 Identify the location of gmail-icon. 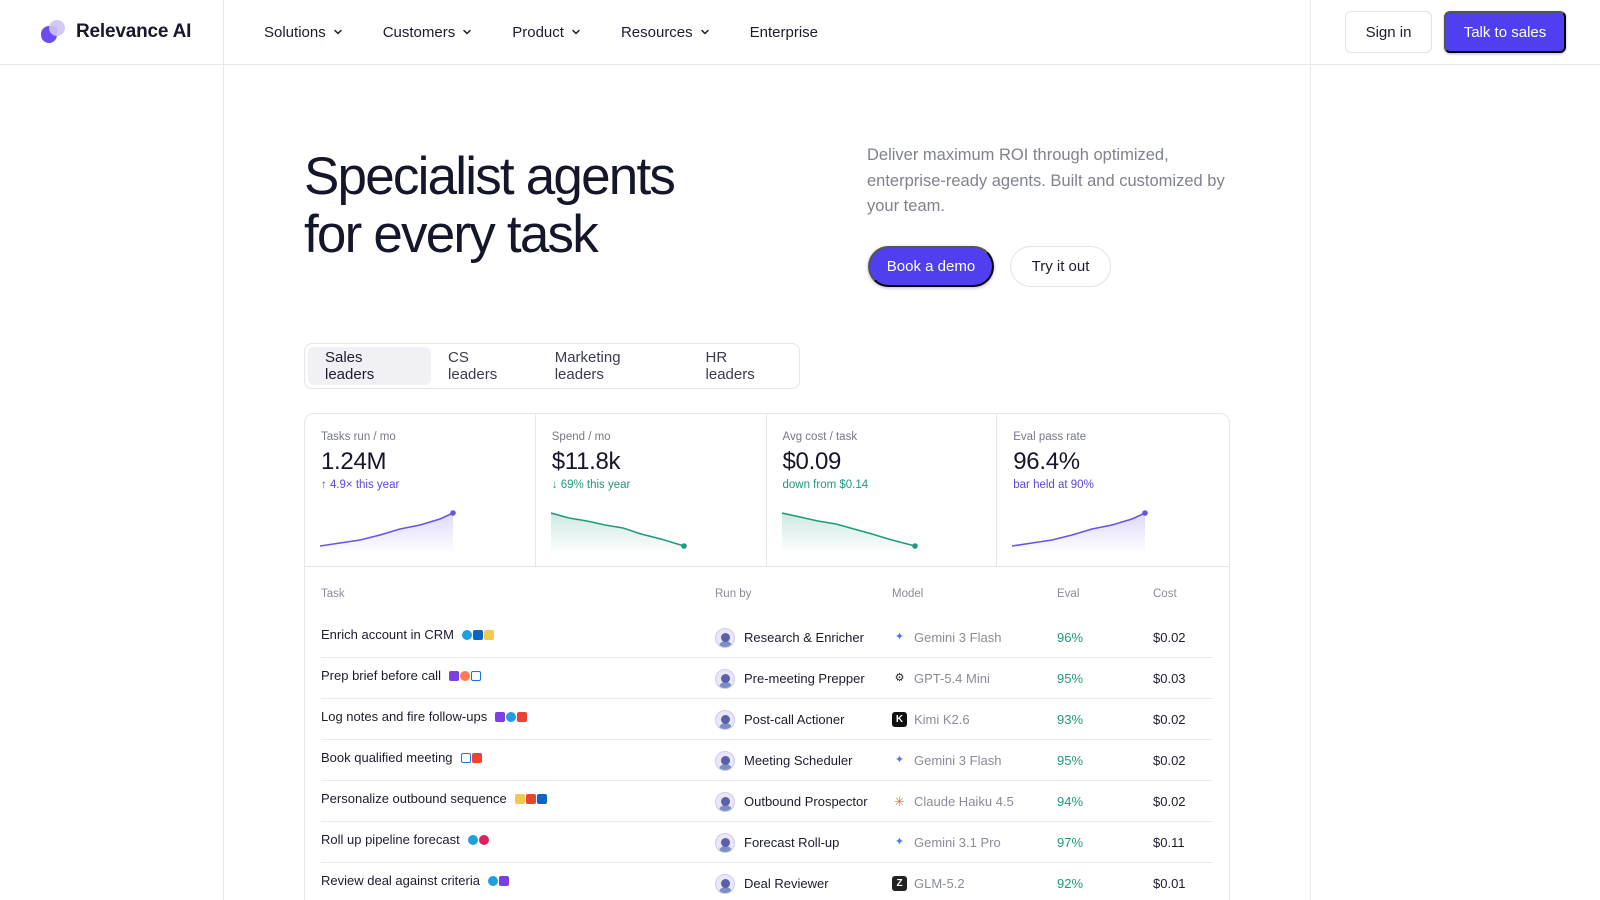
(522, 716).